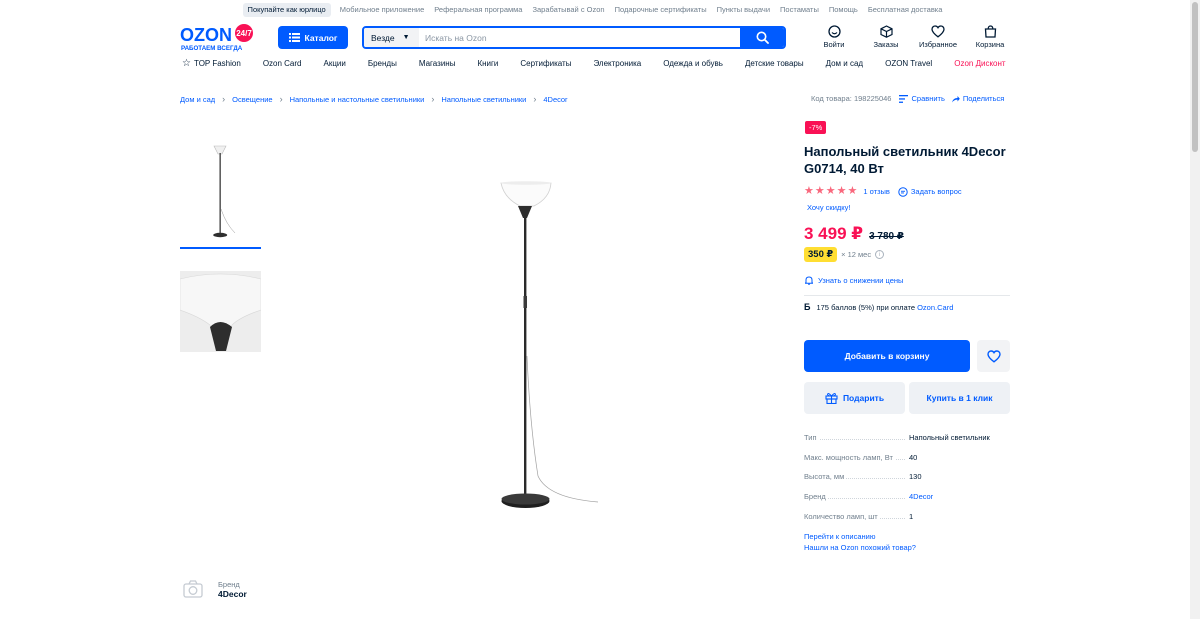  Describe the element at coordinates (483, 99) in the screenshot. I see `breadcrumb-item: Напольные светильники` at that location.